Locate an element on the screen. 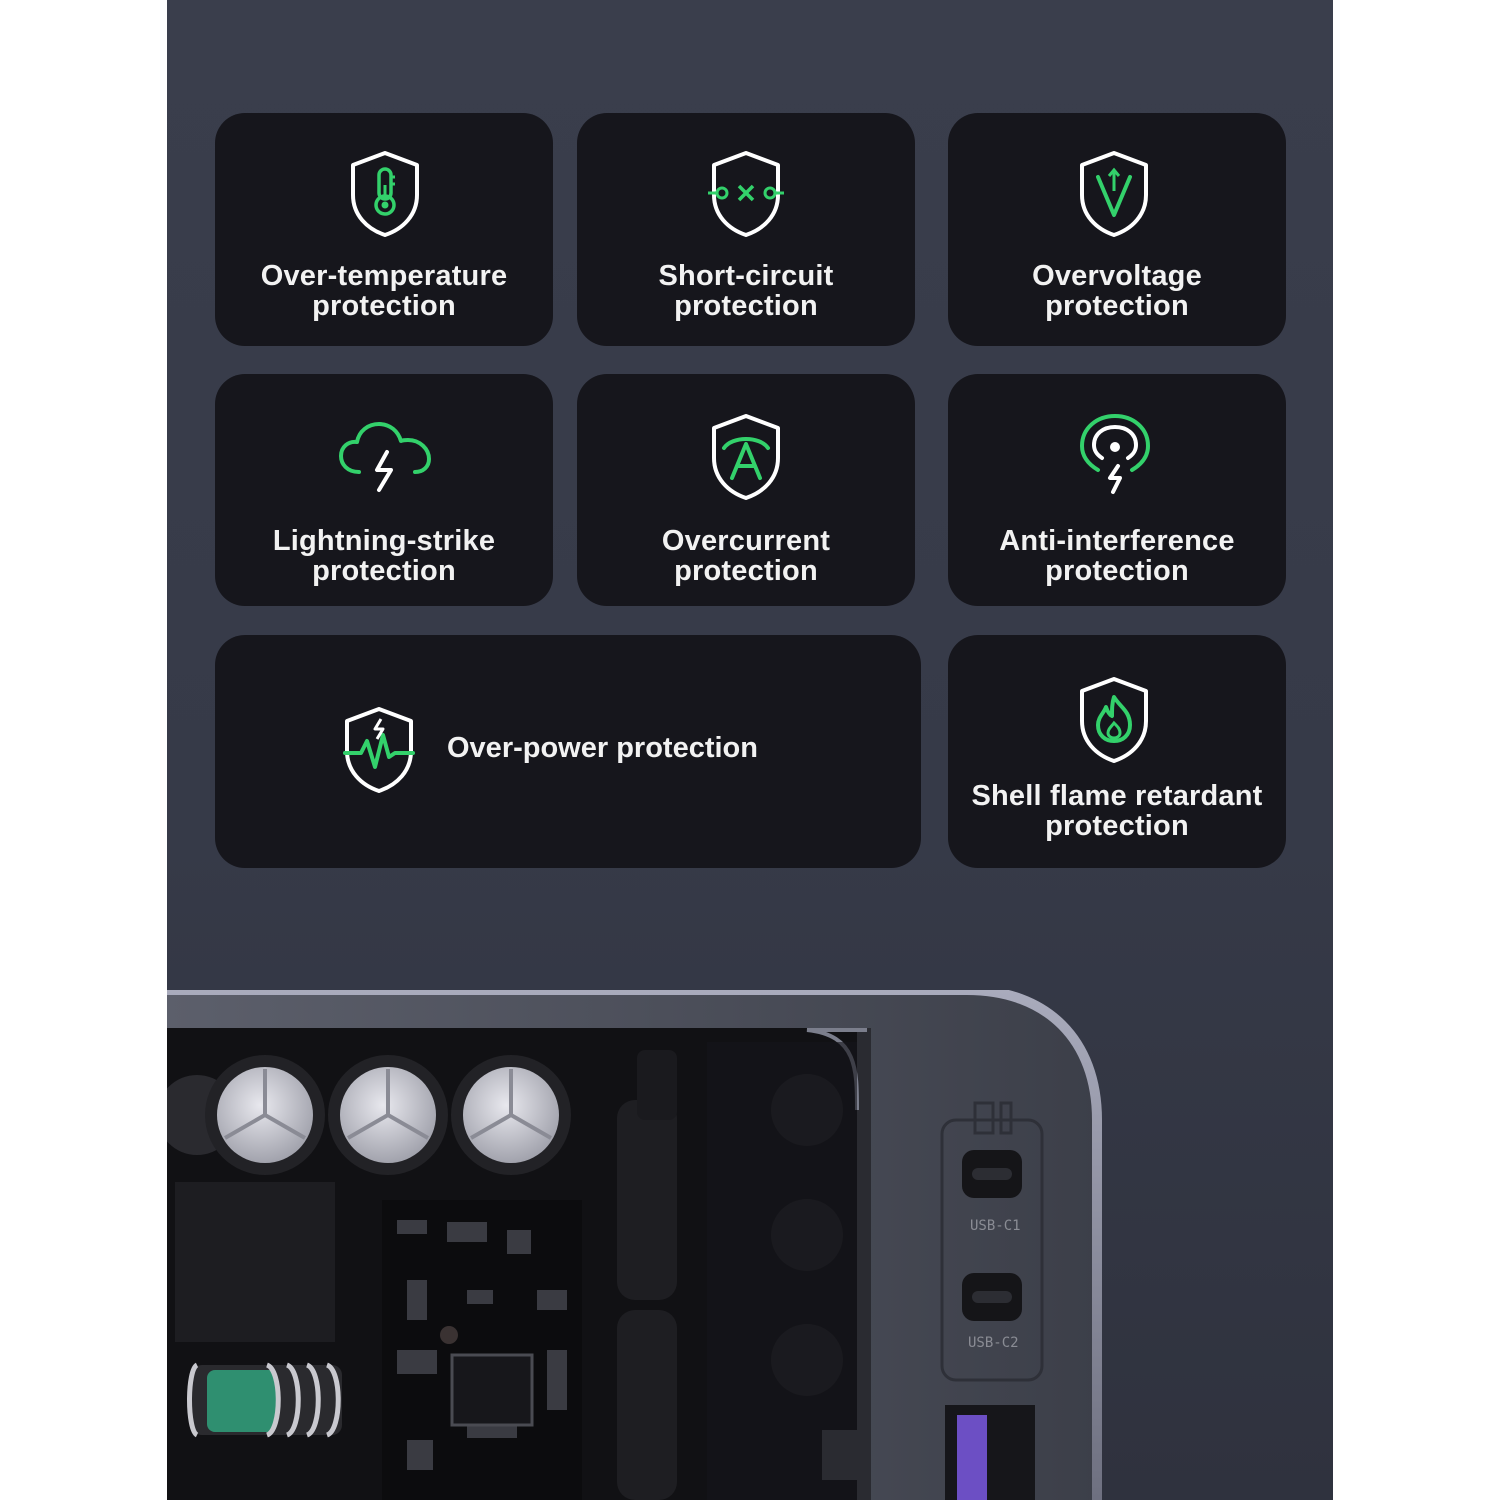  port-label-usb-c1: USB-C1 is located at coordinates (995, 1226).